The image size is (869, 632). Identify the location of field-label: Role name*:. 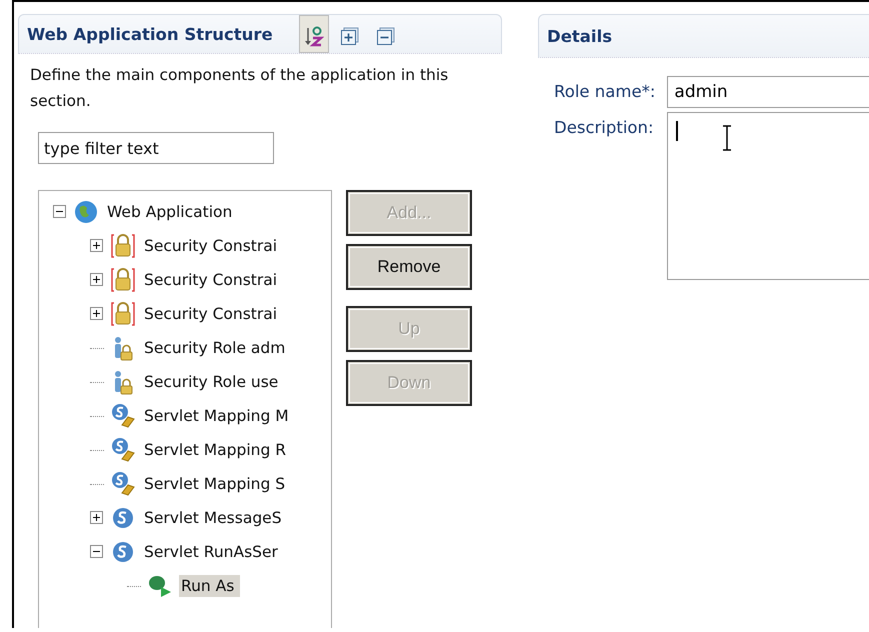
(605, 92).